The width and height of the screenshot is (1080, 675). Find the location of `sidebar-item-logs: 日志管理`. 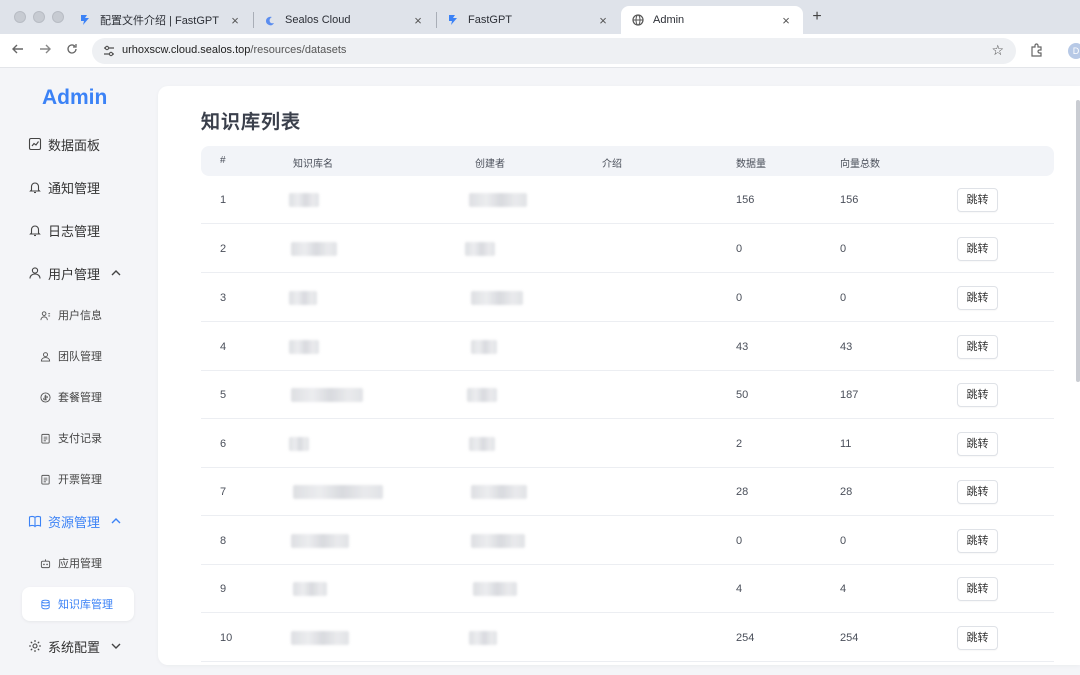

sidebar-item-logs: 日志管理 is located at coordinates (78, 230).